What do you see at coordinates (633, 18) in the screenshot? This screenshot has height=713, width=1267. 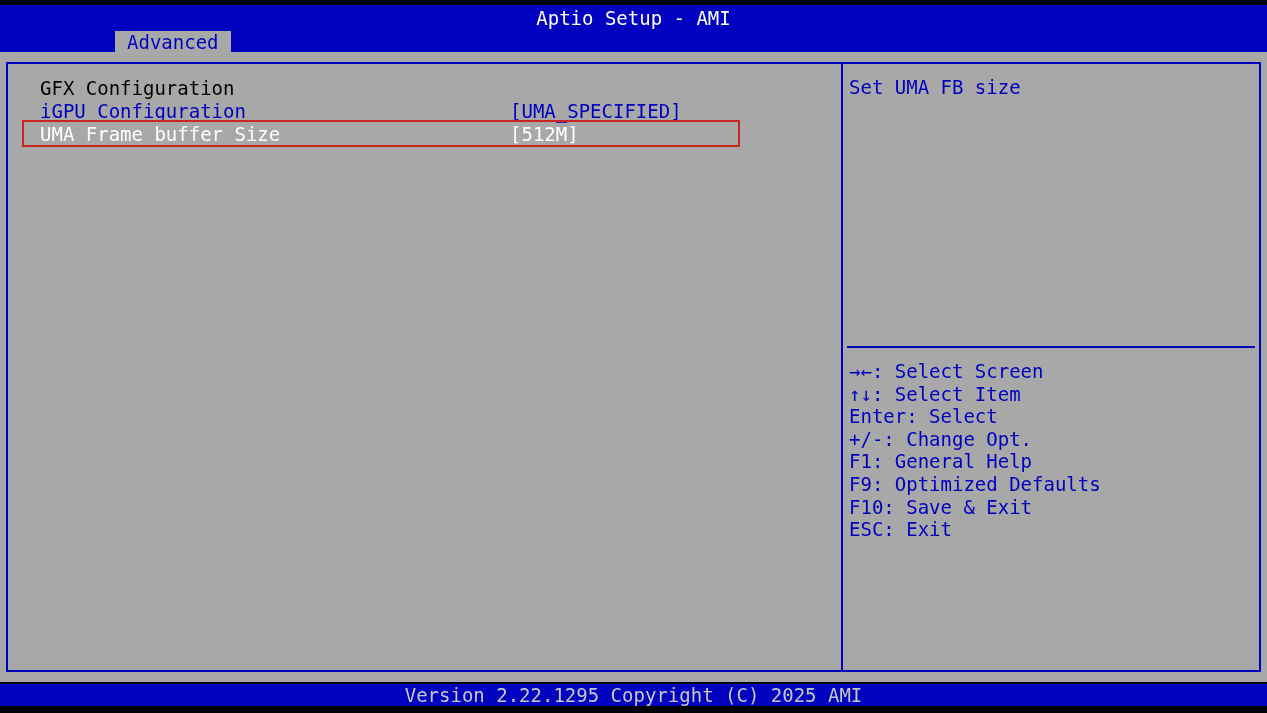 I see `window-title: Aptio Setup - AMI` at bounding box center [633, 18].